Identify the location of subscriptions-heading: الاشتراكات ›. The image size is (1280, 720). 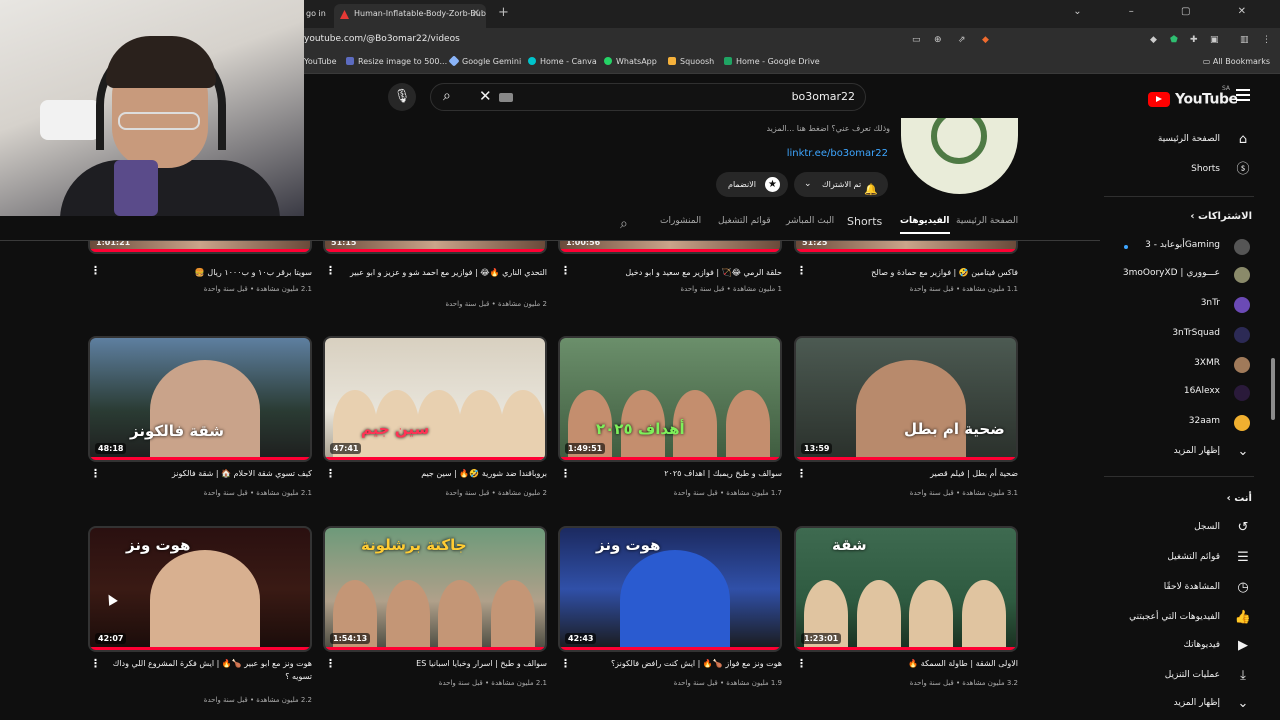
(1184, 216).